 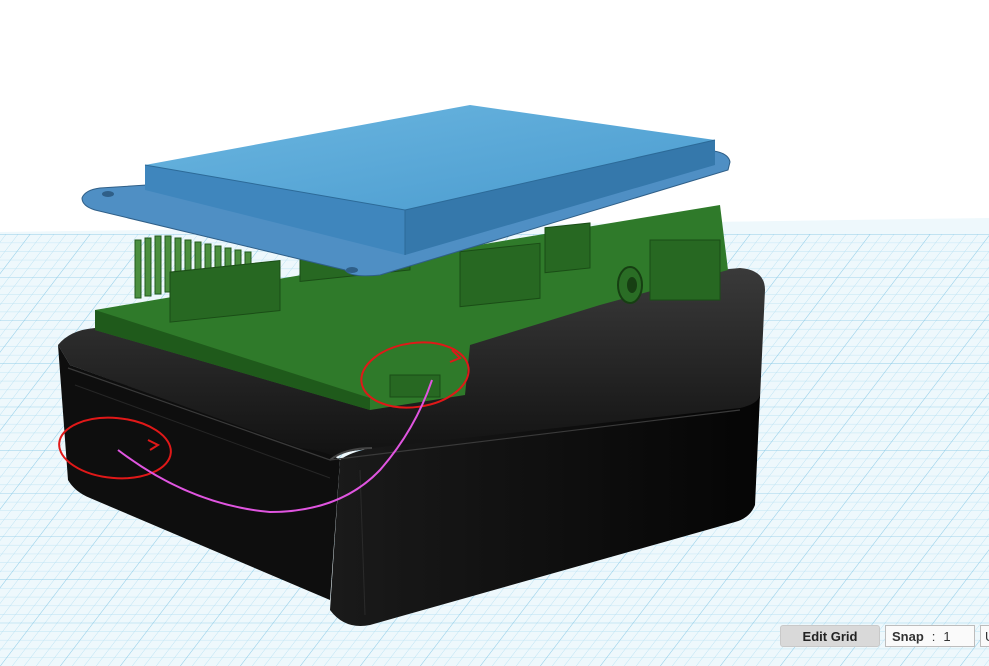 I want to click on snap-field: Snap : 1, so click(x=930, y=636).